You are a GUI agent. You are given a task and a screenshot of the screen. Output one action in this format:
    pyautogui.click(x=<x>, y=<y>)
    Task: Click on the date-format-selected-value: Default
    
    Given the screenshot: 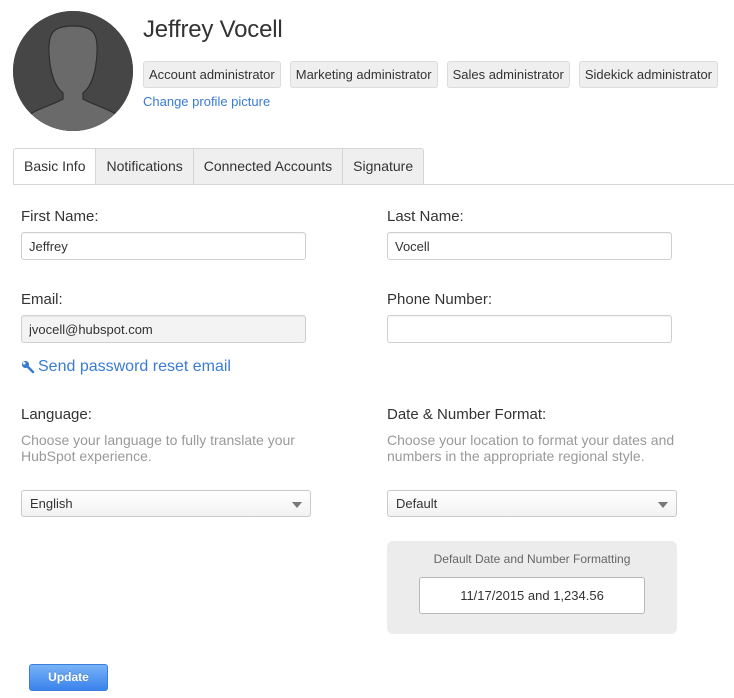 What is the action you would take?
    pyautogui.click(x=417, y=503)
    